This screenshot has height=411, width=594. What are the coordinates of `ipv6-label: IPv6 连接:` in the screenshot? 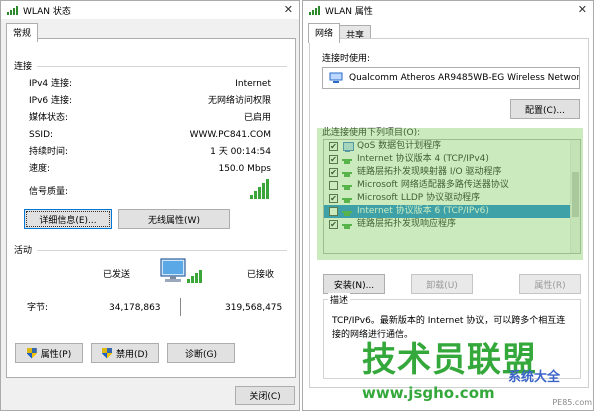 It's located at (51, 101).